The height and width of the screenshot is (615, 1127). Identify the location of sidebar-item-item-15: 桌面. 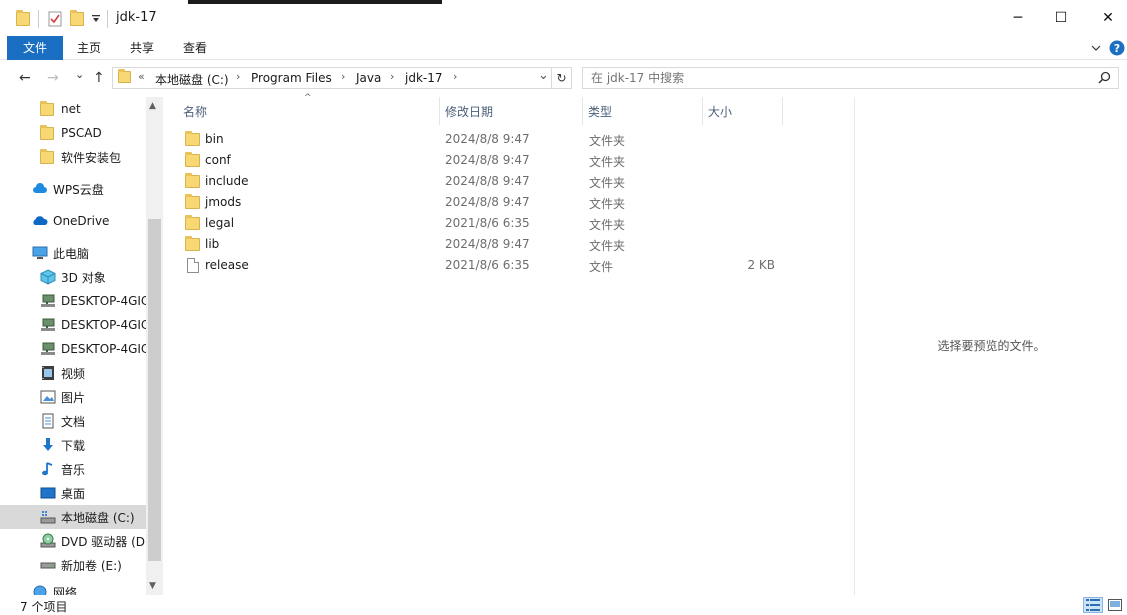
(73, 493).